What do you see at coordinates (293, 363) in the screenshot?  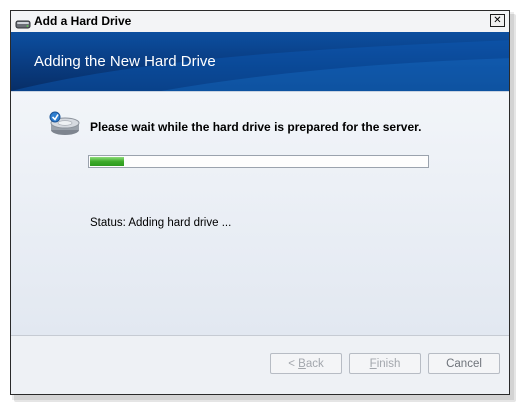 I see `back-prefix: <` at bounding box center [293, 363].